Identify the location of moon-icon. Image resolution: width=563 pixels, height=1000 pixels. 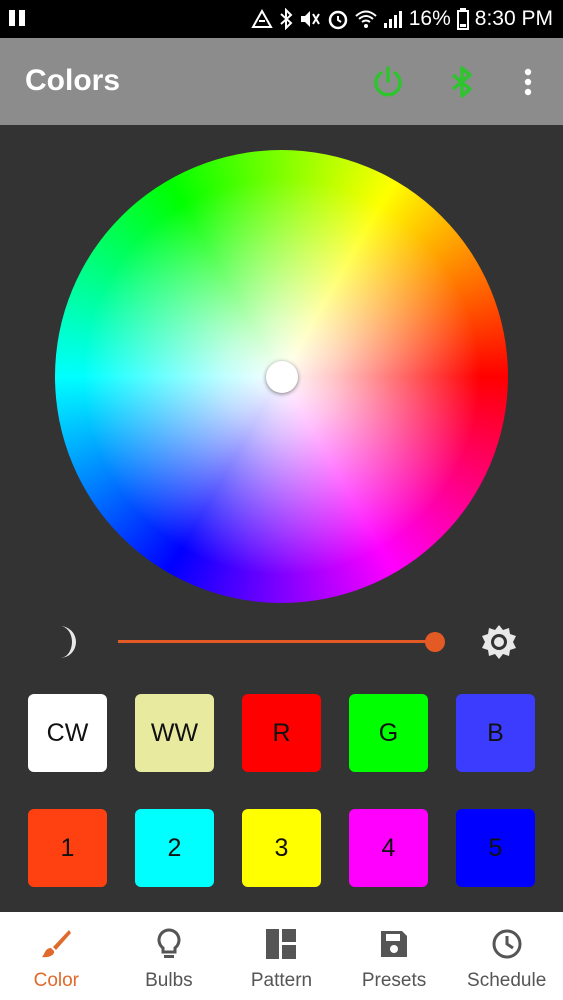
(68, 642).